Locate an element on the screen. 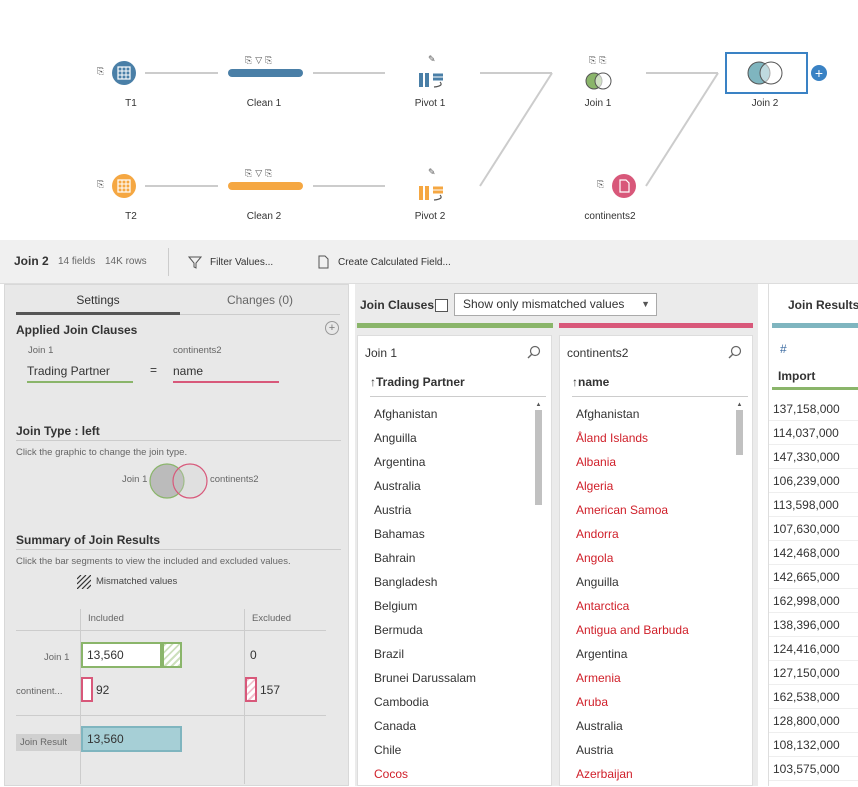  flow-connectors is located at coordinates (432, 129).